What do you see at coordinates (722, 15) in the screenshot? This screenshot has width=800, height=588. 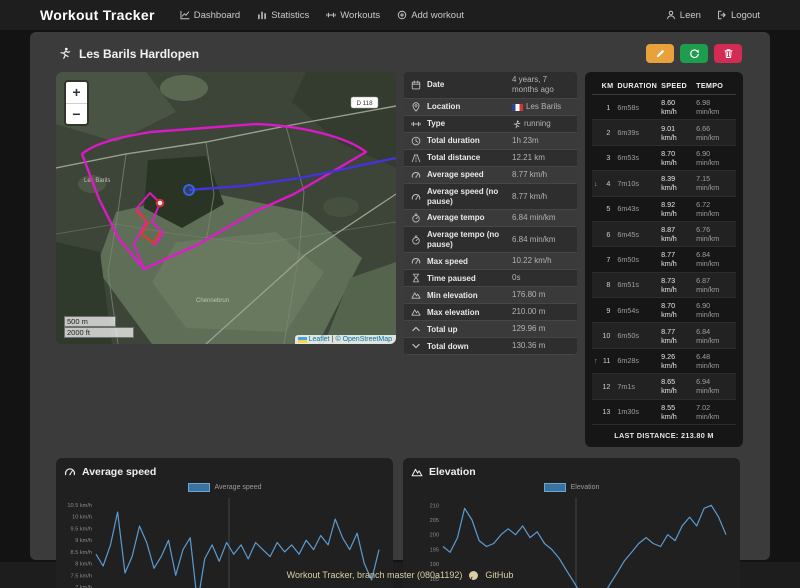 I see `logout-icon` at bounding box center [722, 15].